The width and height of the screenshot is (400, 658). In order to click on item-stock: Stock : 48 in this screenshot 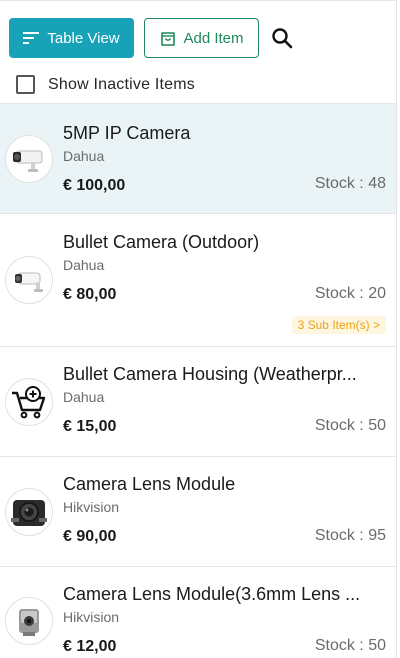, I will do `click(350, 183)`.